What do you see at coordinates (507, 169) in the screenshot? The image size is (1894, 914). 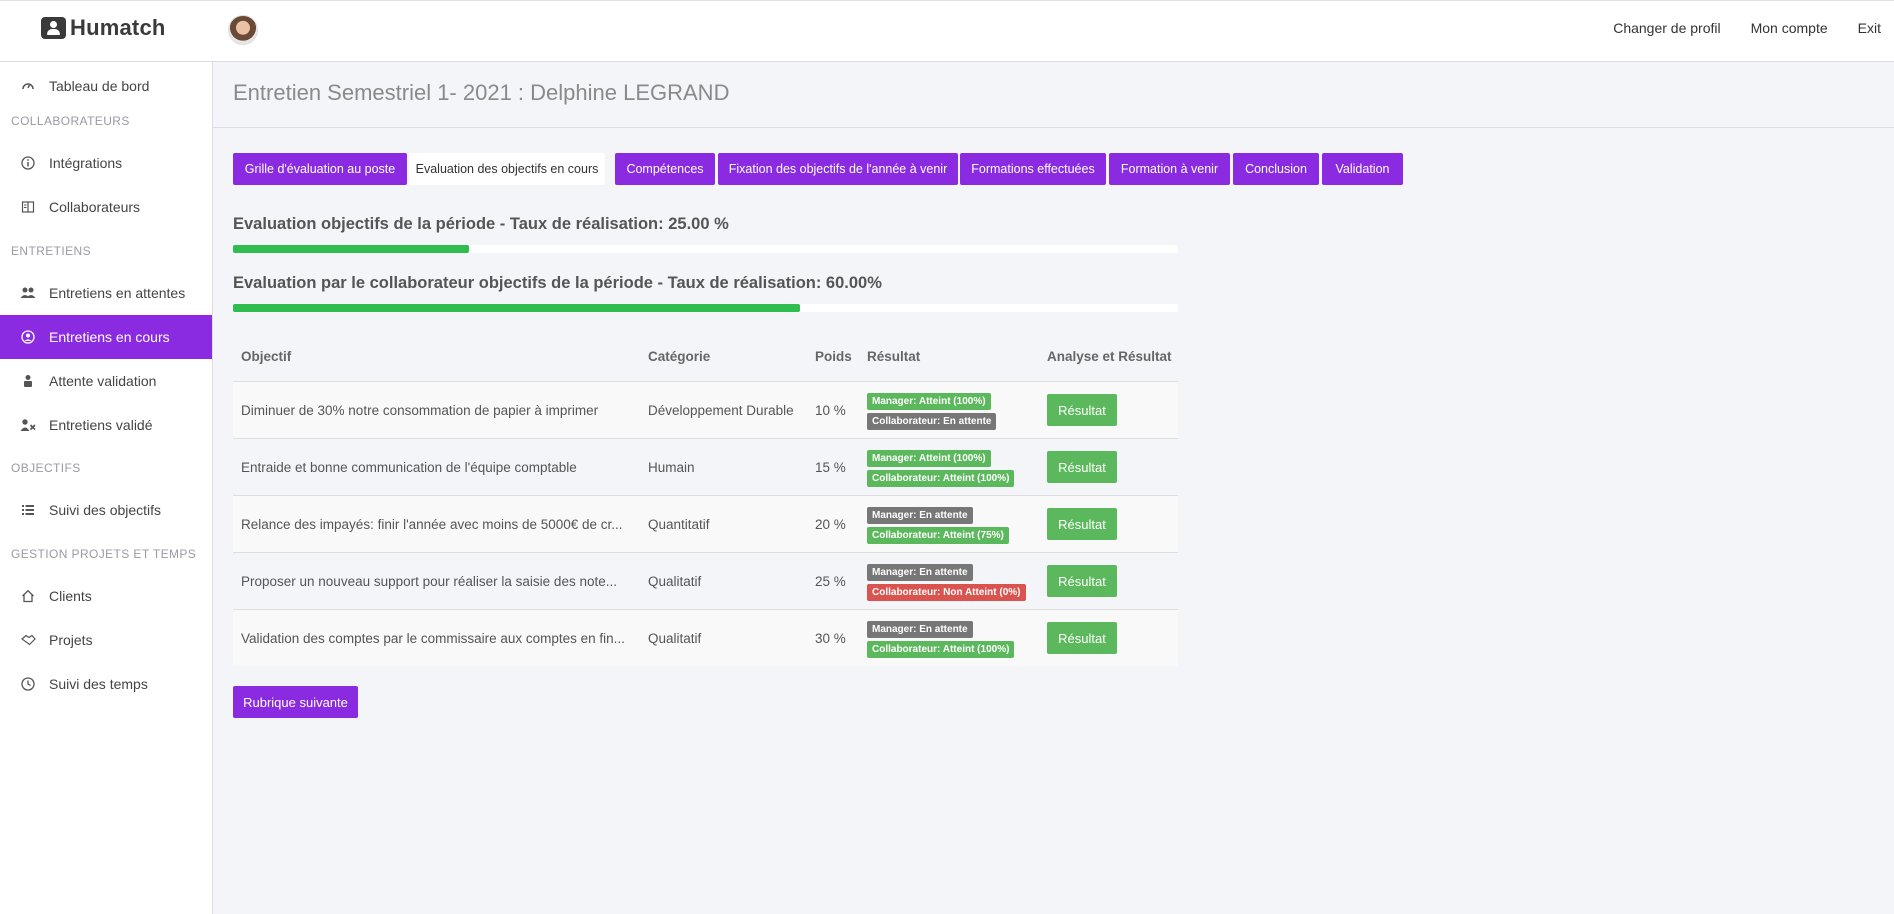 I see `tab-evaluation-objectifs: Evaluation des objectifs en cours` at bounding box center [507, 169].